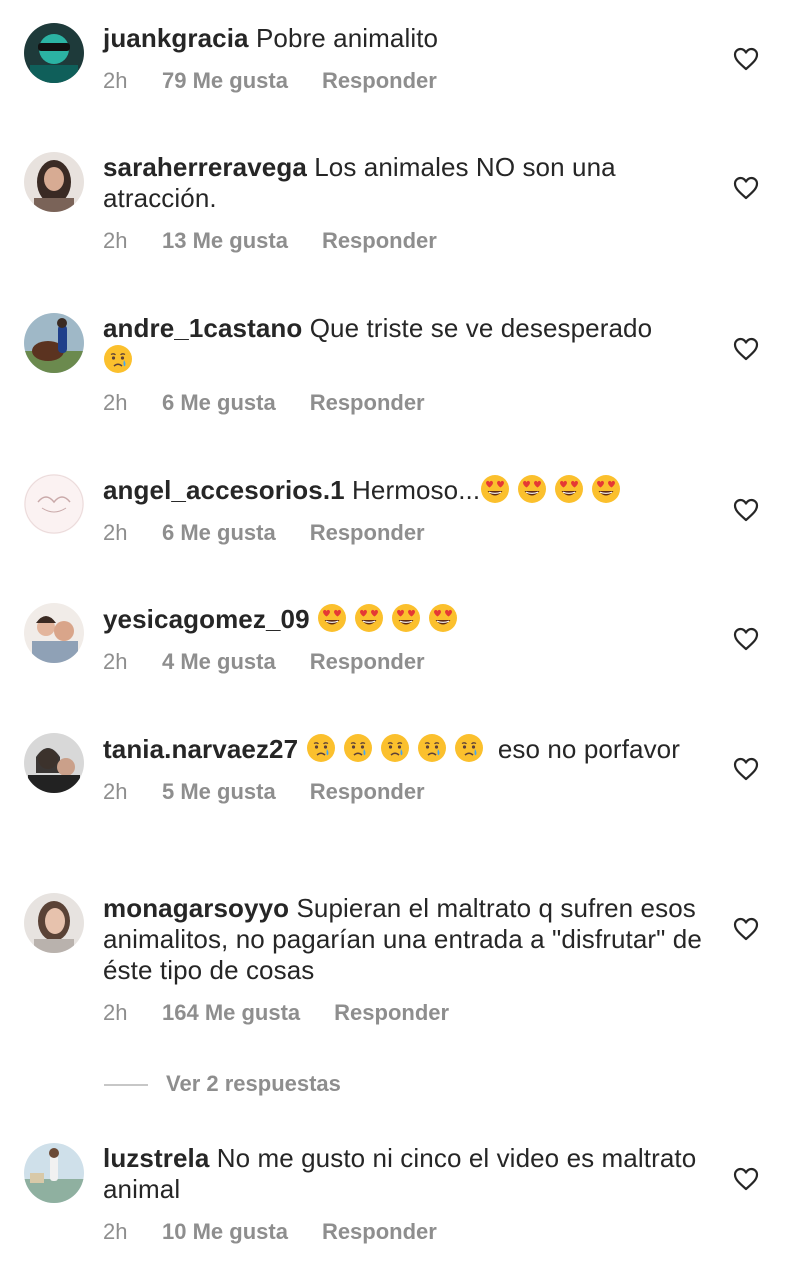 The width and height of the screenshot is (800, 1261). I want to click on comment-meta: 2h 5 Me gusta Responder, so click(403, 792).